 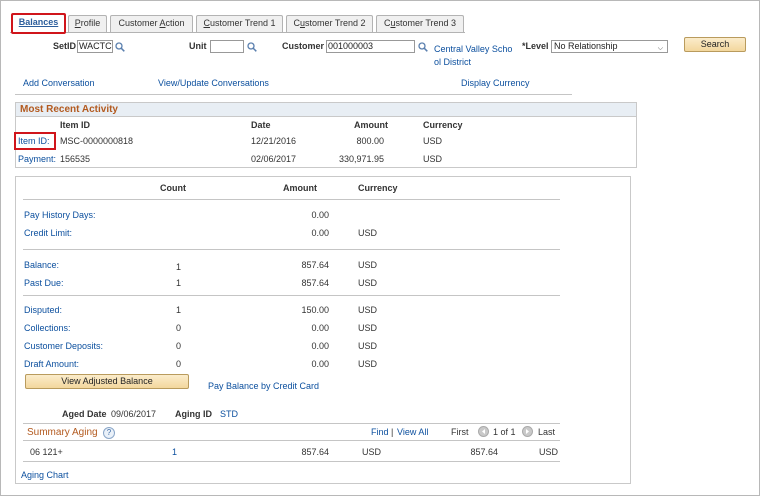 What do you see at coordinates (179, 267) in the screenshot?
I see `balance-count: 1` at bounding box center [179, 267].